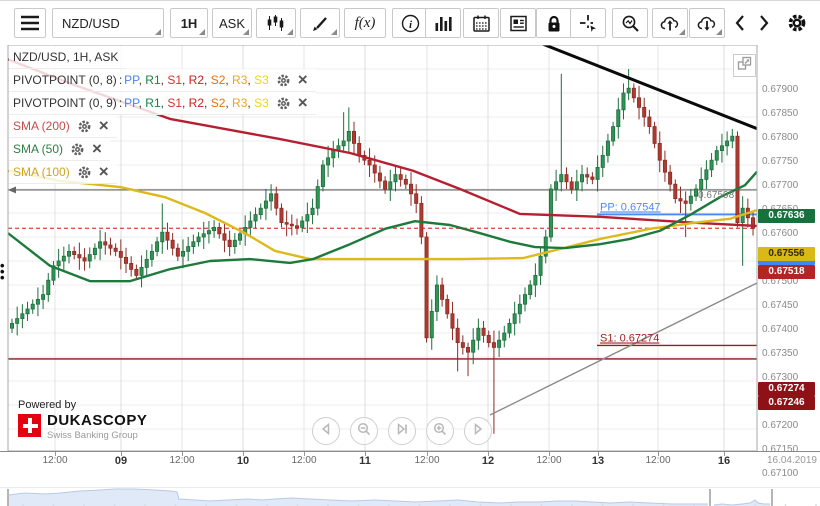  What do you see at coordinates (780, 185) in the screenshot?
I see `price-tick-label: 0.67700` at bounding box center [780, 185].